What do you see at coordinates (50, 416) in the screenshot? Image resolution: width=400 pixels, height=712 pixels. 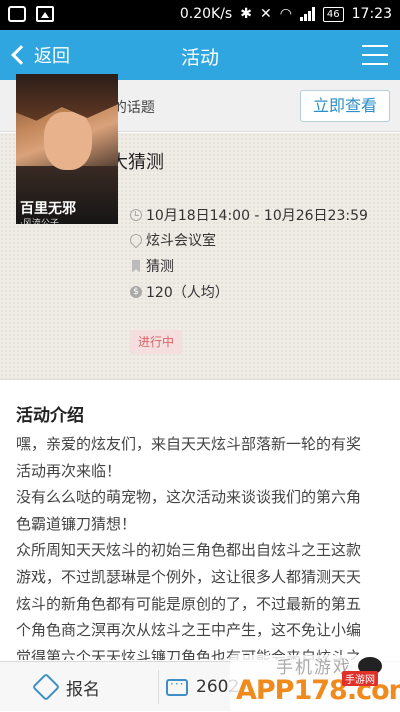 I see `intro-heading: 活动介绍` at bounding box center [50, 416].